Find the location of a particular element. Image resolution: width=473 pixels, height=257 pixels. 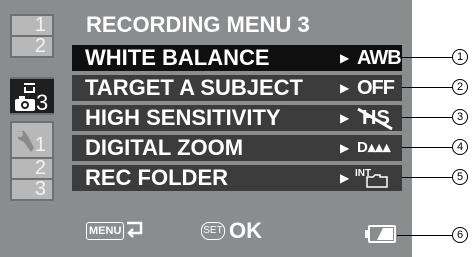

return-arrow-icon is located at coordinates (135, 229).